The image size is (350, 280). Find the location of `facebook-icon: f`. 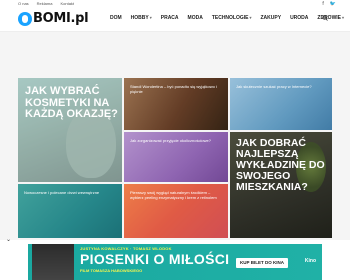

facebook-icon: f is located at coordinates (322, 4).